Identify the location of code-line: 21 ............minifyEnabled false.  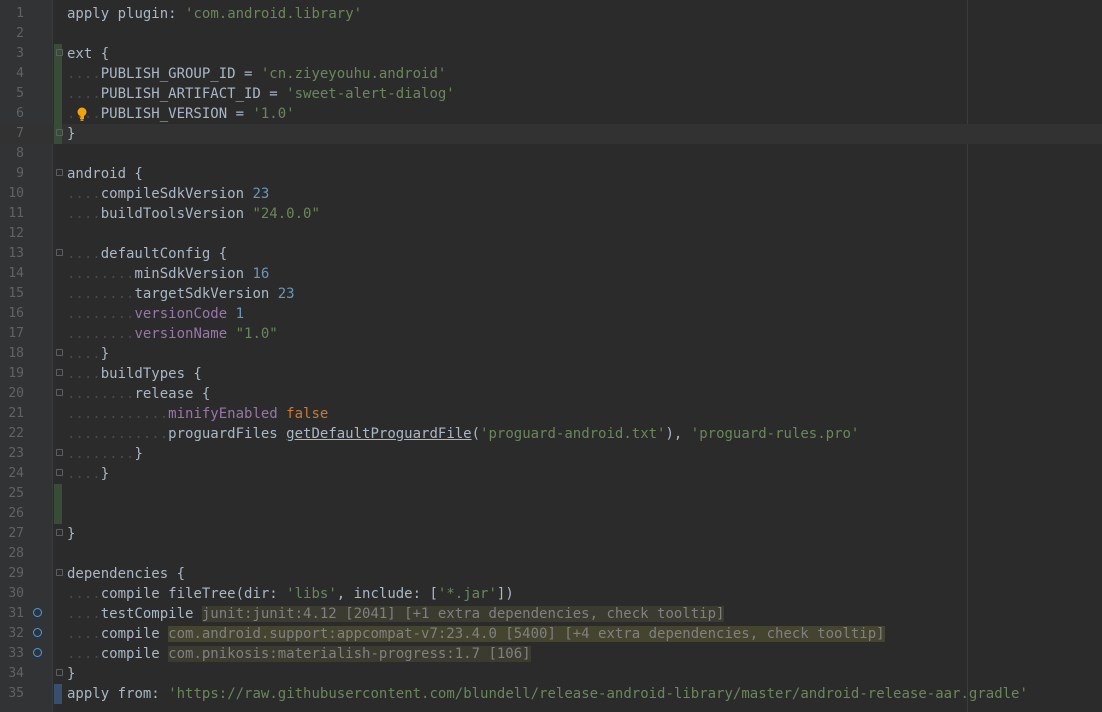
(551, 414).